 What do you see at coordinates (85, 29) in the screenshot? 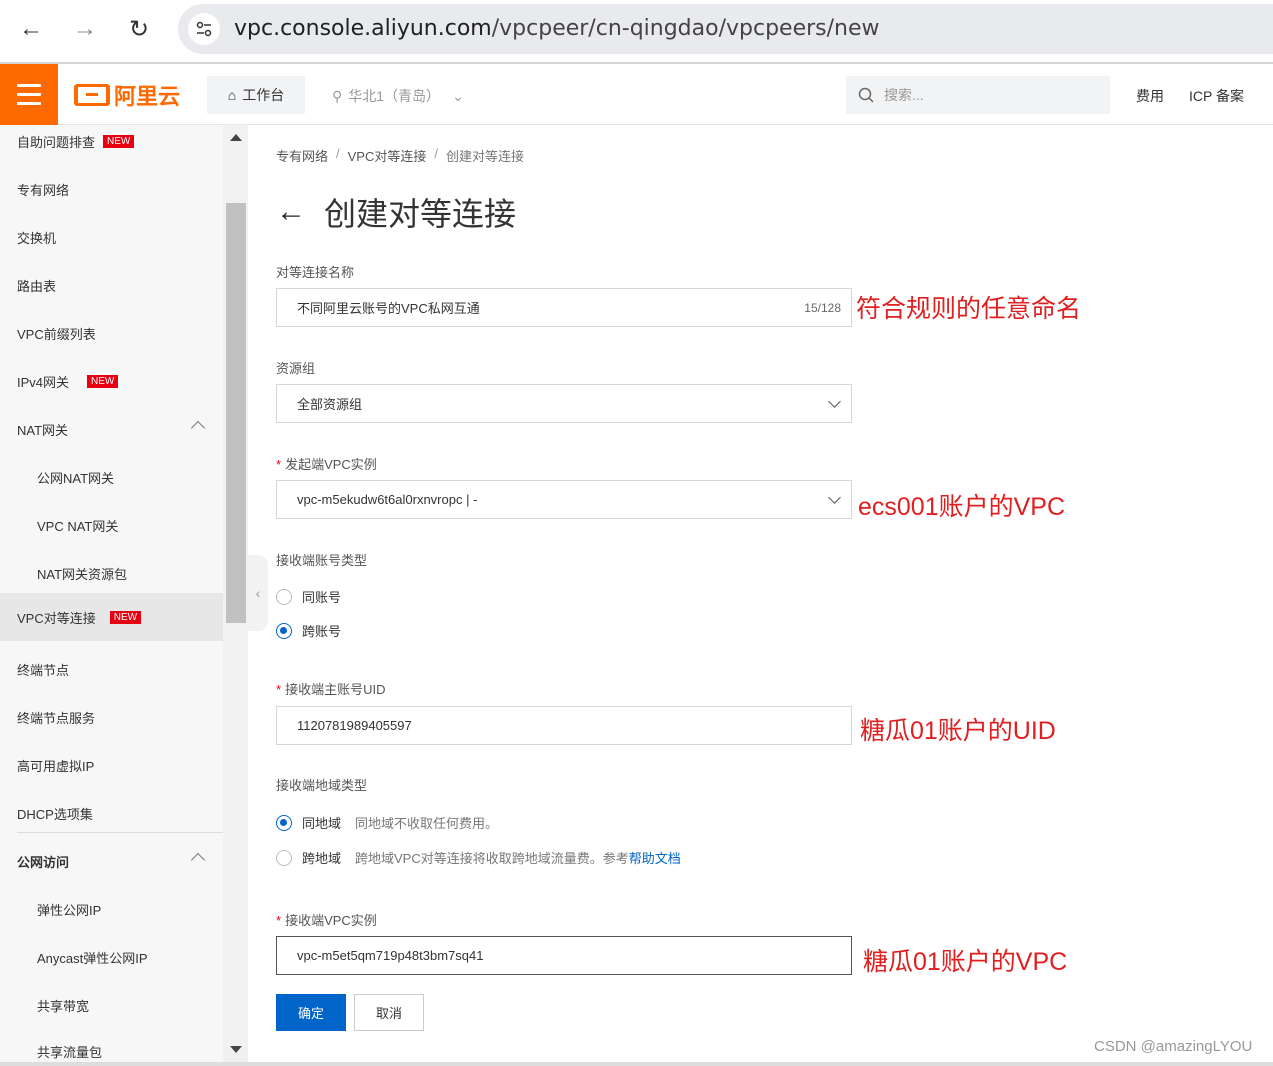
I see `forward-arrow-icon: →` at bounding box center [85, 29].